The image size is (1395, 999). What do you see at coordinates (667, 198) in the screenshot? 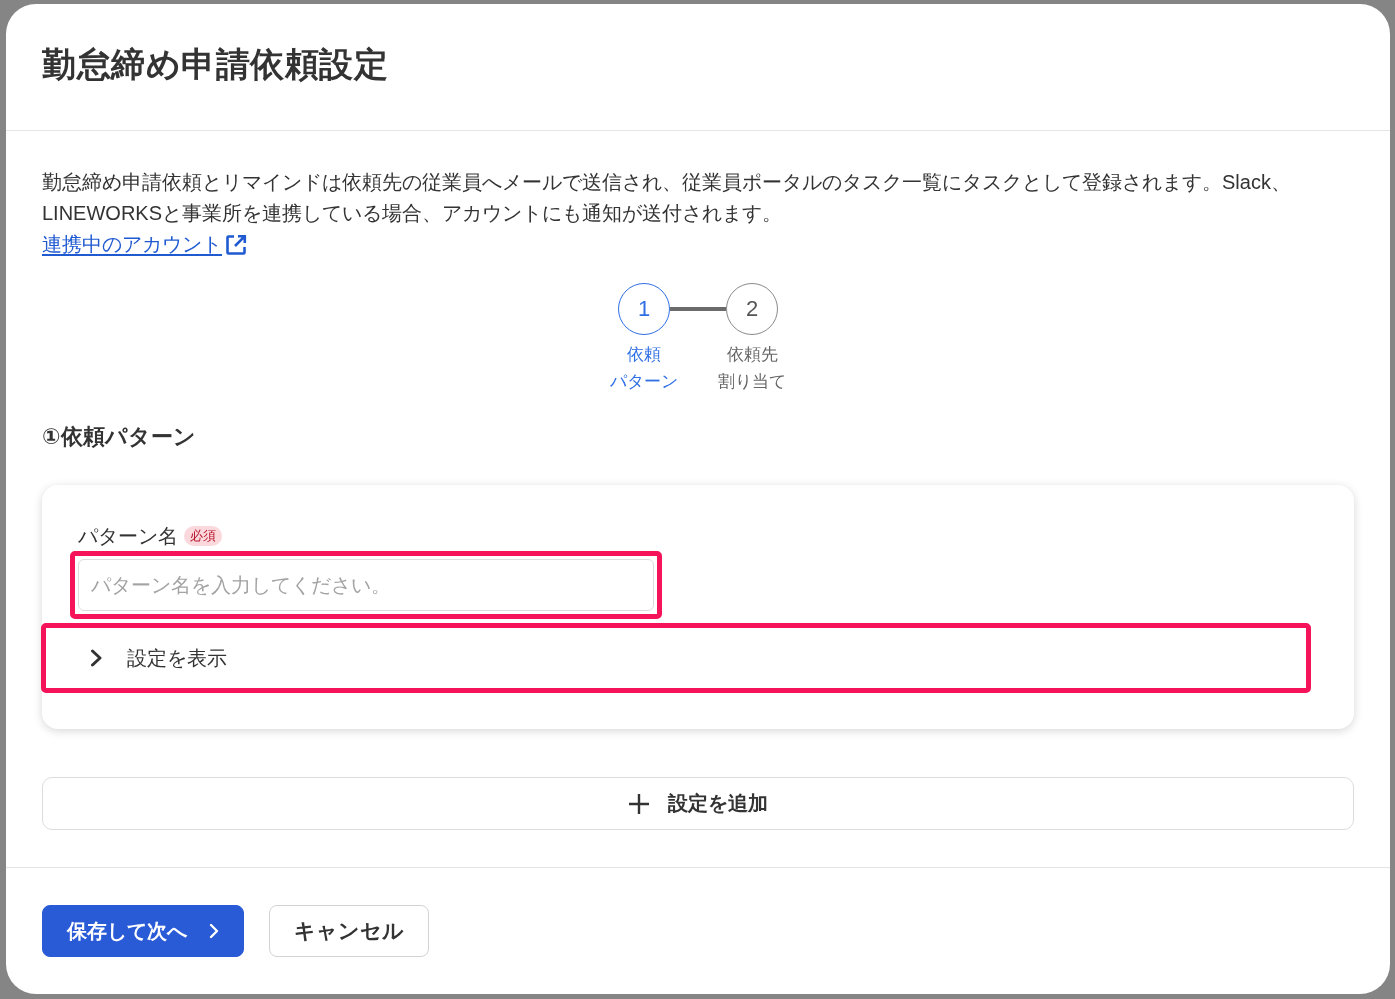
I see `description-text: 勤怠締め申請依頼とリマインドは依頼先の従業員へメールで送信され、従業員ポータルのタスク一覧にタスクとして登録されます。Slack、LINEWORKSと事業所を連携している場合、アカウントにも通知が送付されます。` at bounding box center [667, 198].